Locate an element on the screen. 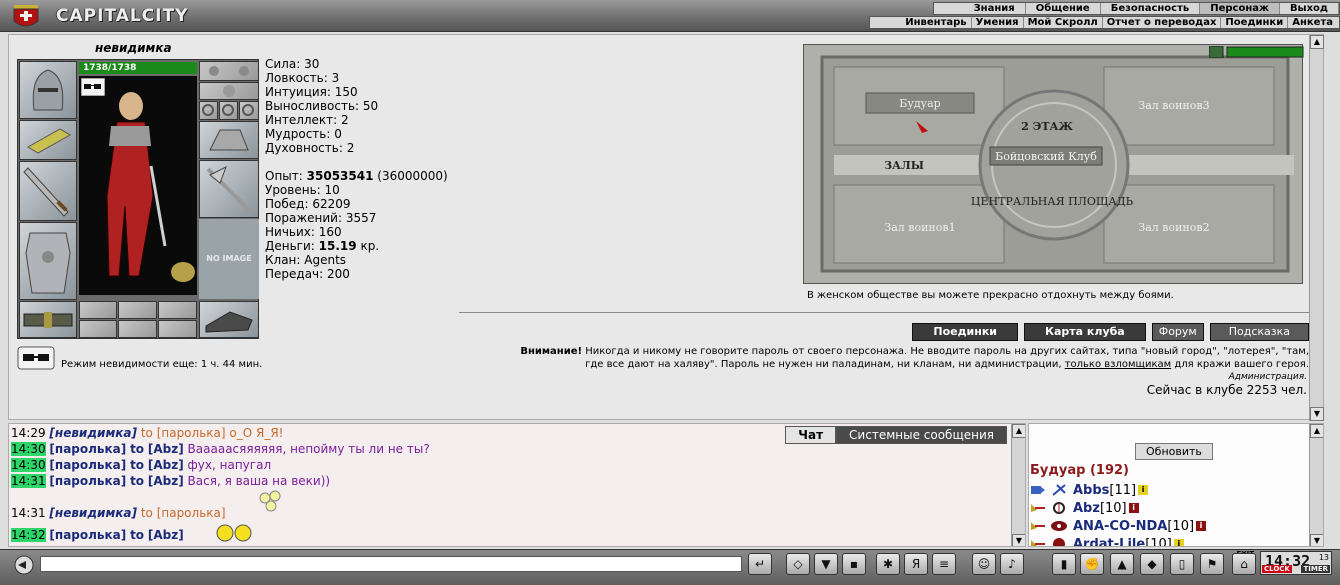 The width and height of the screenshot is (1340, 585). chat-mode-icon is located at coordinates (24, 565).